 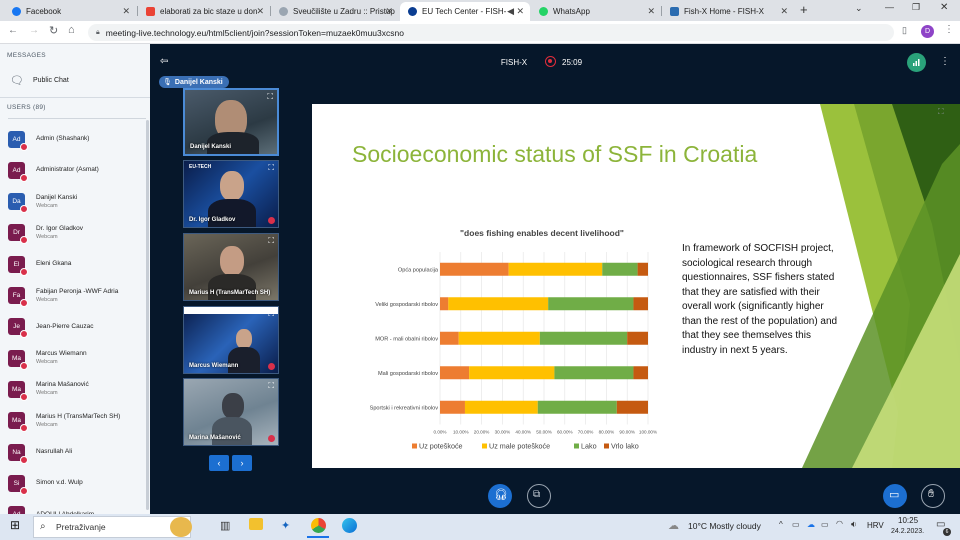 What do you see at coordinates (219, 463) in the screenshot?
I see `video-prev-page-button: ‹` at bounding box center [219, 463].